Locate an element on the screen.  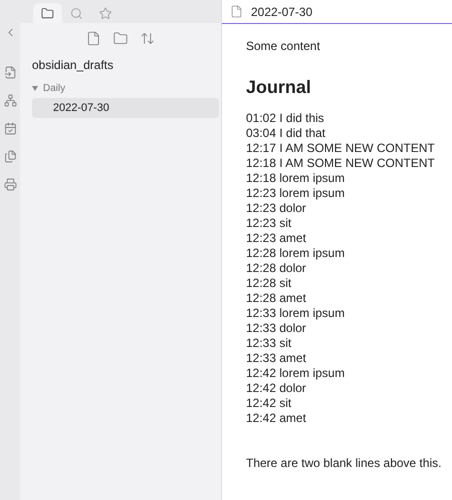
text-line: 12:33 amet is located at coordinates (277, 358).